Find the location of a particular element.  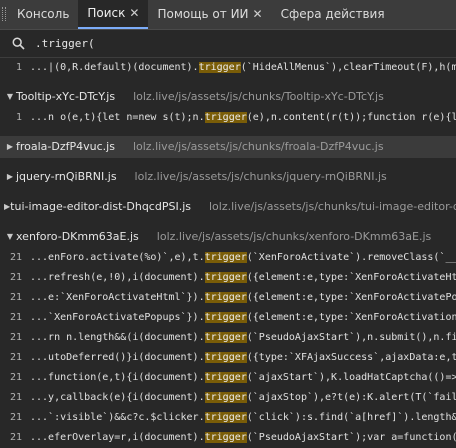

file-name: Tooltip-xYc-DTcY.js is located at coordinates (66, 96).